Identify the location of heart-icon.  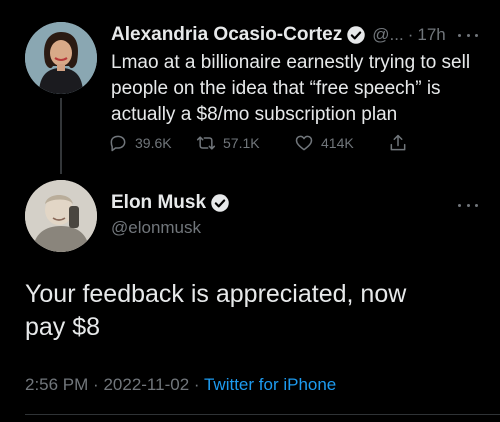
(304, 143).